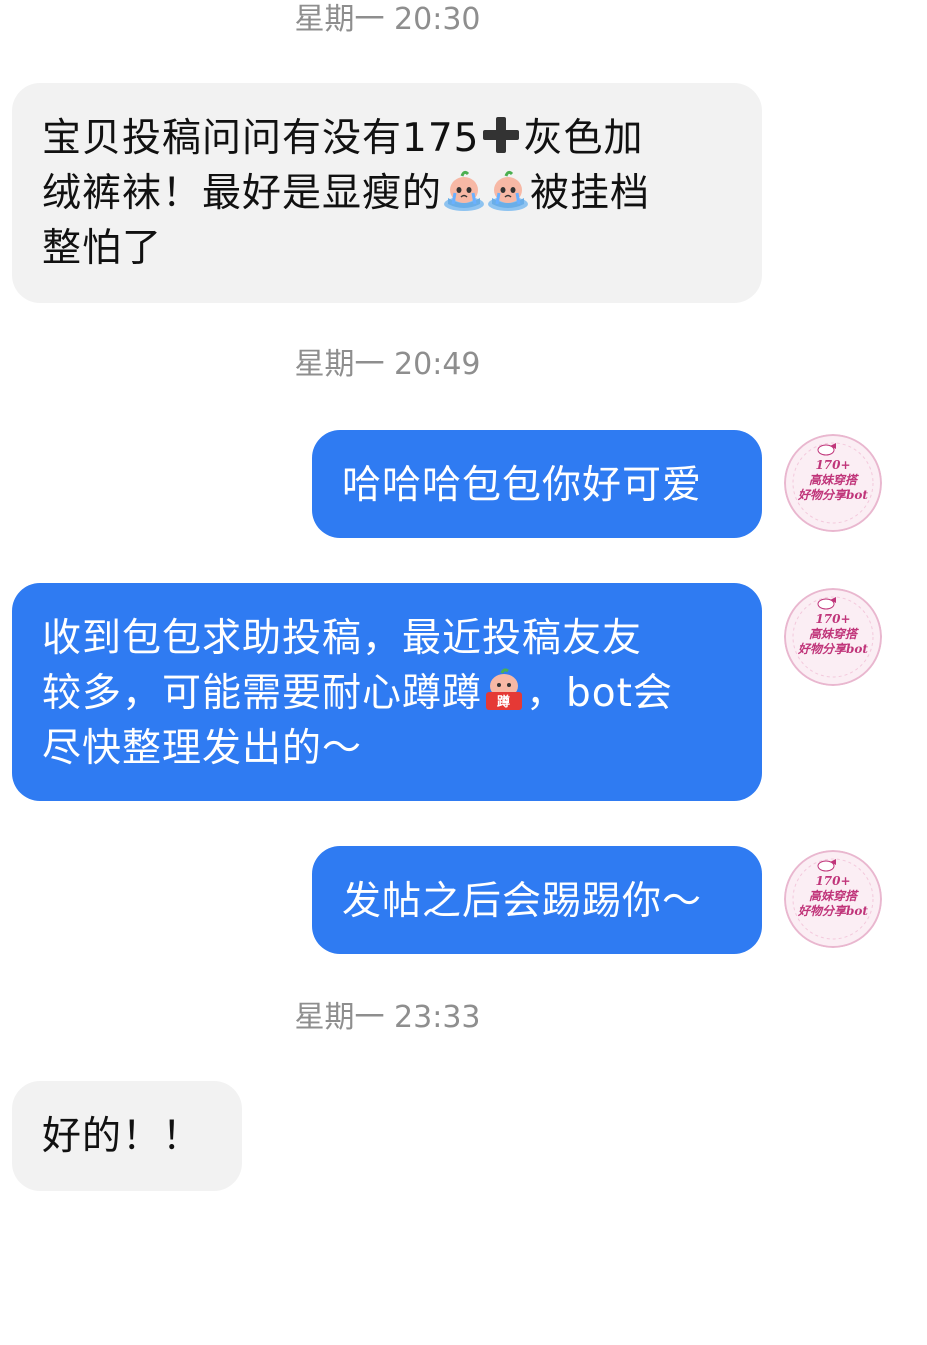  I want to click on message-bubble-outgoing: 哈哈哈包包你好可爱, so click(537, 484).